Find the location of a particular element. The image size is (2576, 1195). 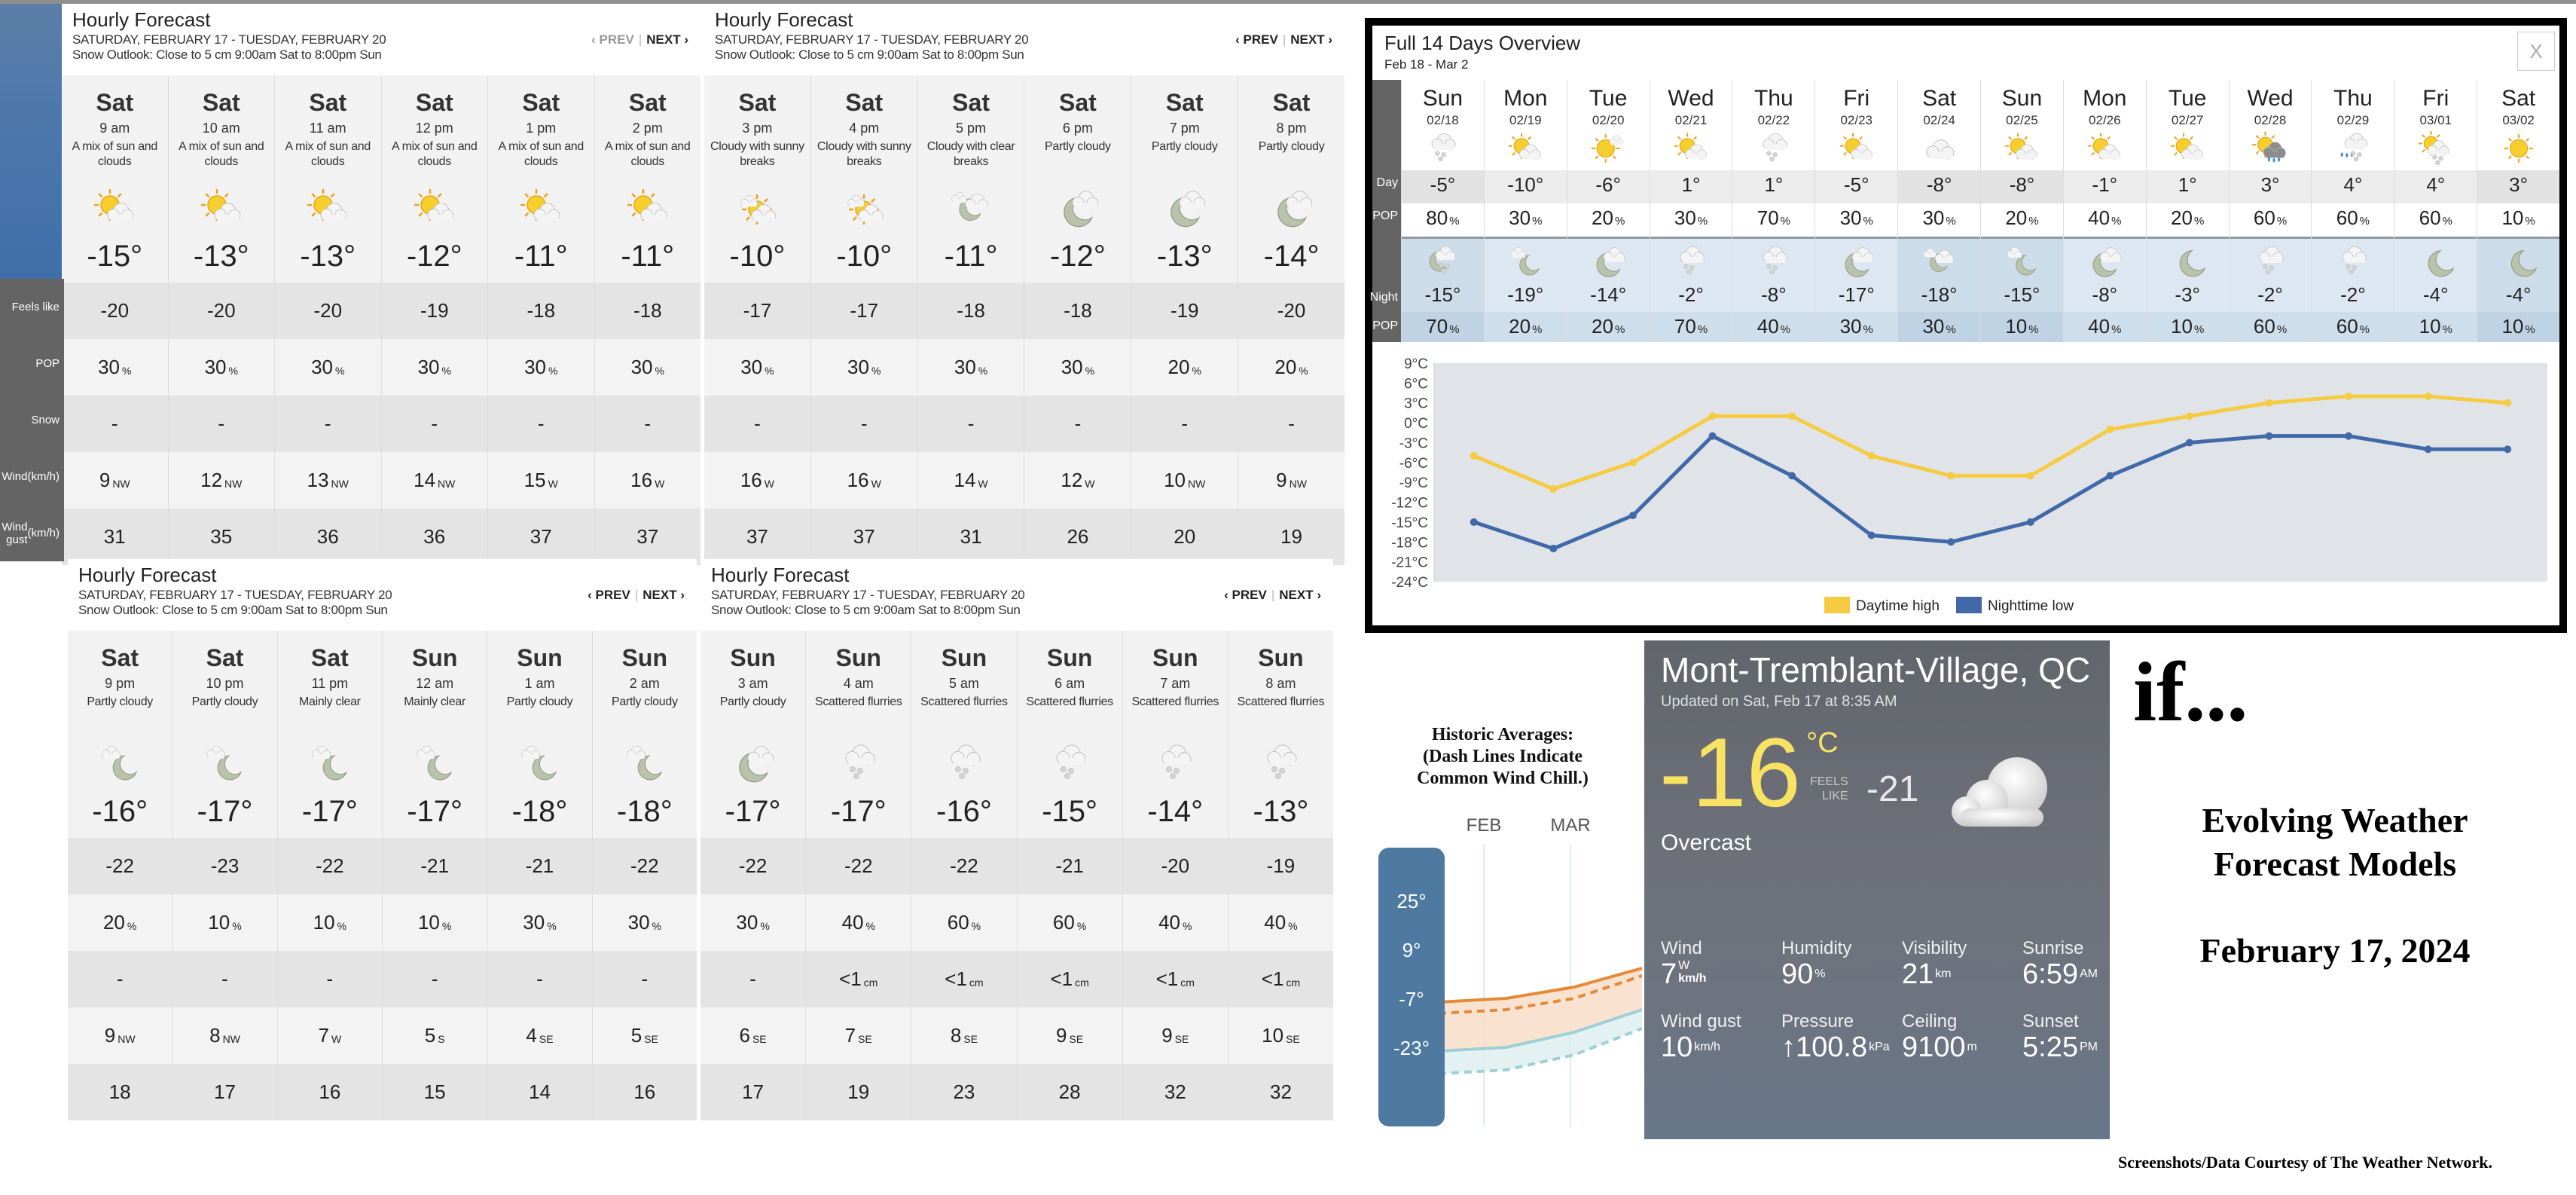

daytime-high-point is located at coordinates (1474, 456).